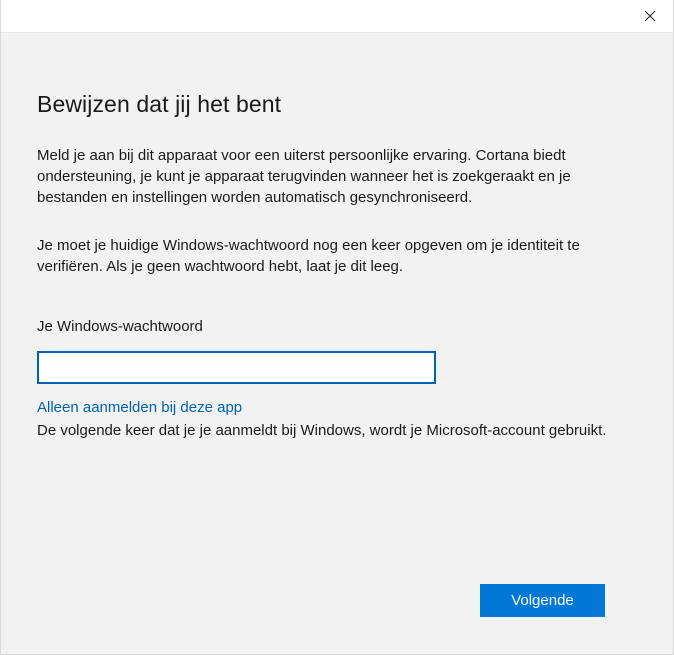 This screenshot has width=674, height=655. What do you see at coordinates (542, 600) in the screenshot?
I see `next-button: Volgende` at bounding box center [542, 600].